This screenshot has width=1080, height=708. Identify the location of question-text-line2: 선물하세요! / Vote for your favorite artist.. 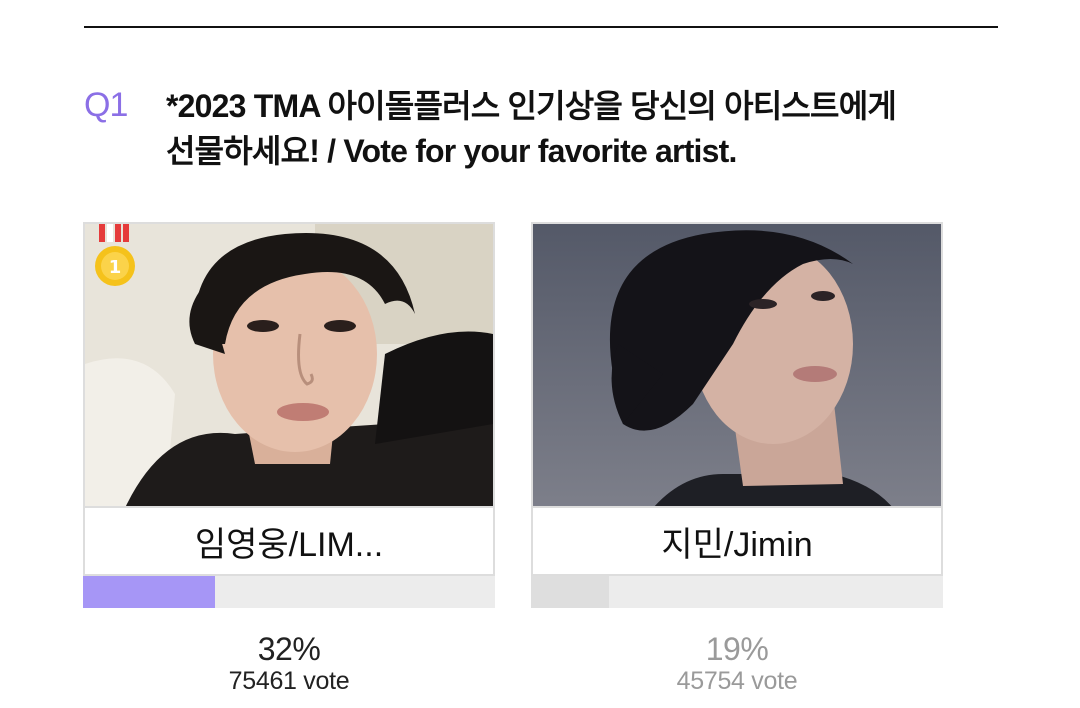
(451, 151).